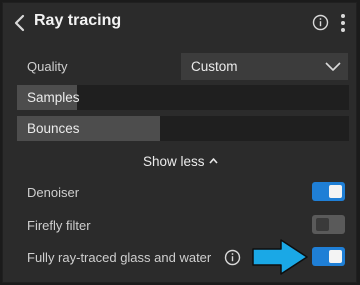  Describe the element at coordinates (214, 66) in the screenshot. I see `quality-select-value: Custom` at that location.